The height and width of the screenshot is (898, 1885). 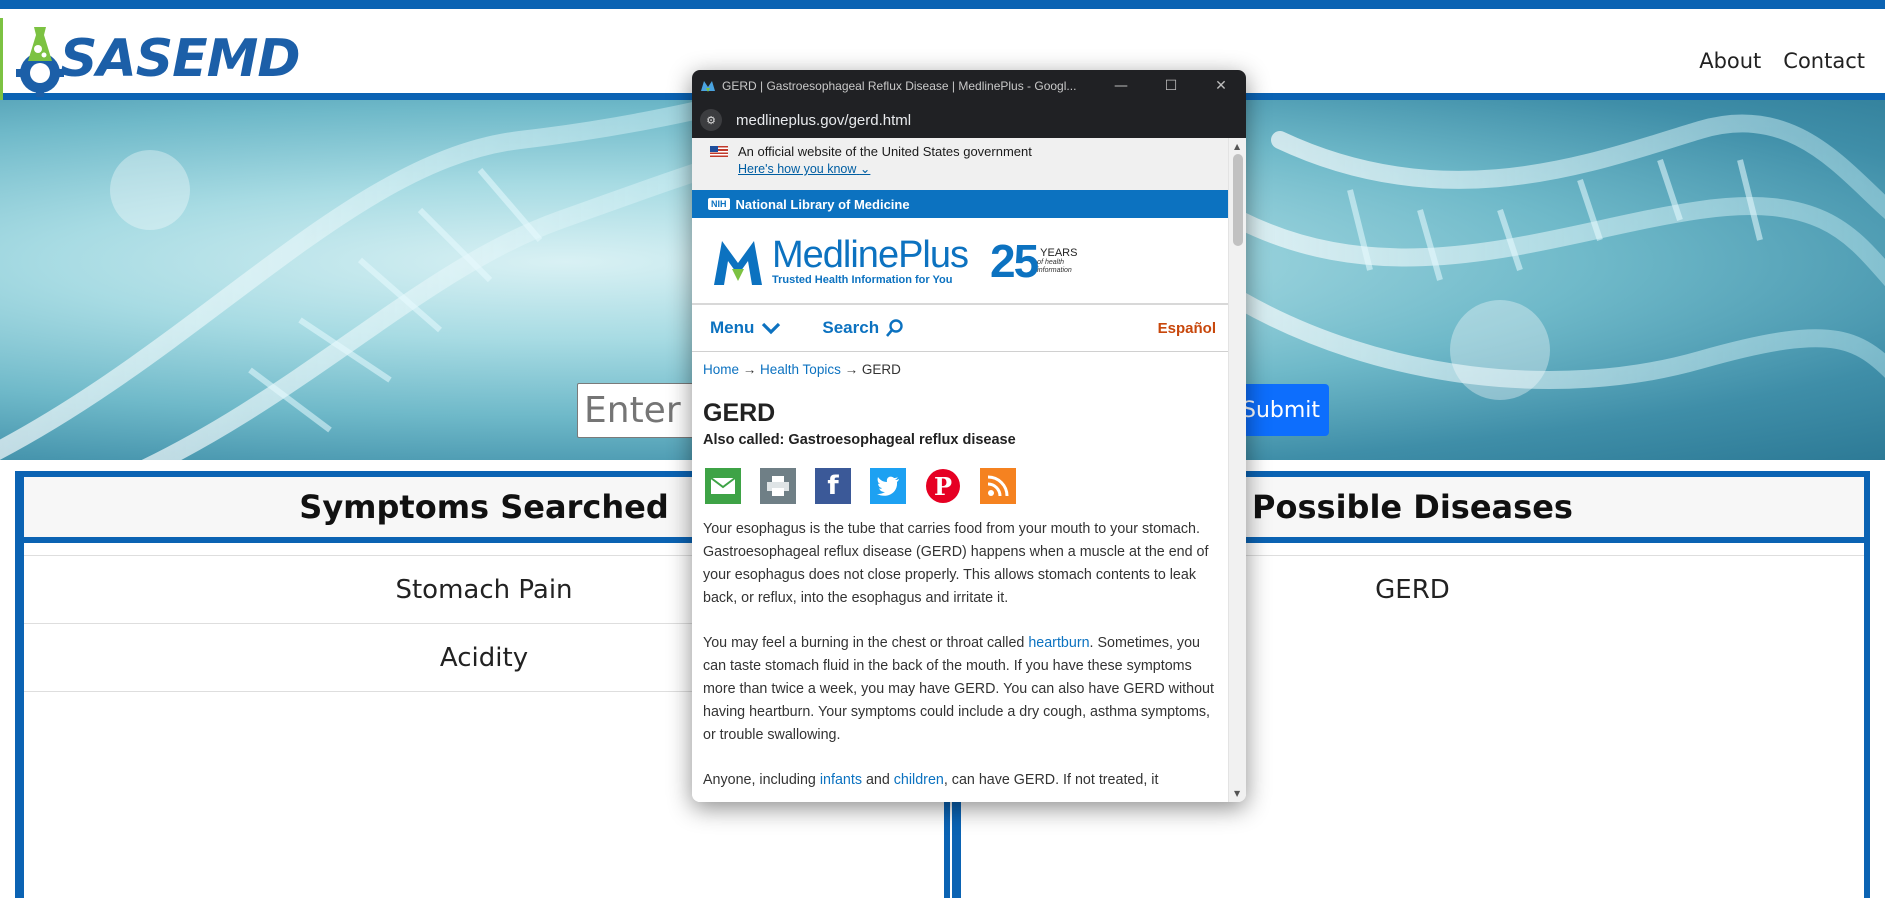 I want to click on paragraph-3-text-c: , can have GERD. If not treated, it, so click(x=1051, y=780).